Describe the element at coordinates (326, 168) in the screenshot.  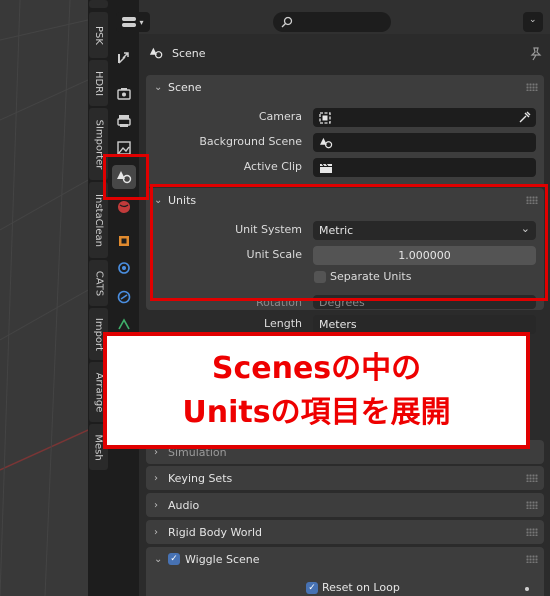
I see `clapperboard-icon` at that location.